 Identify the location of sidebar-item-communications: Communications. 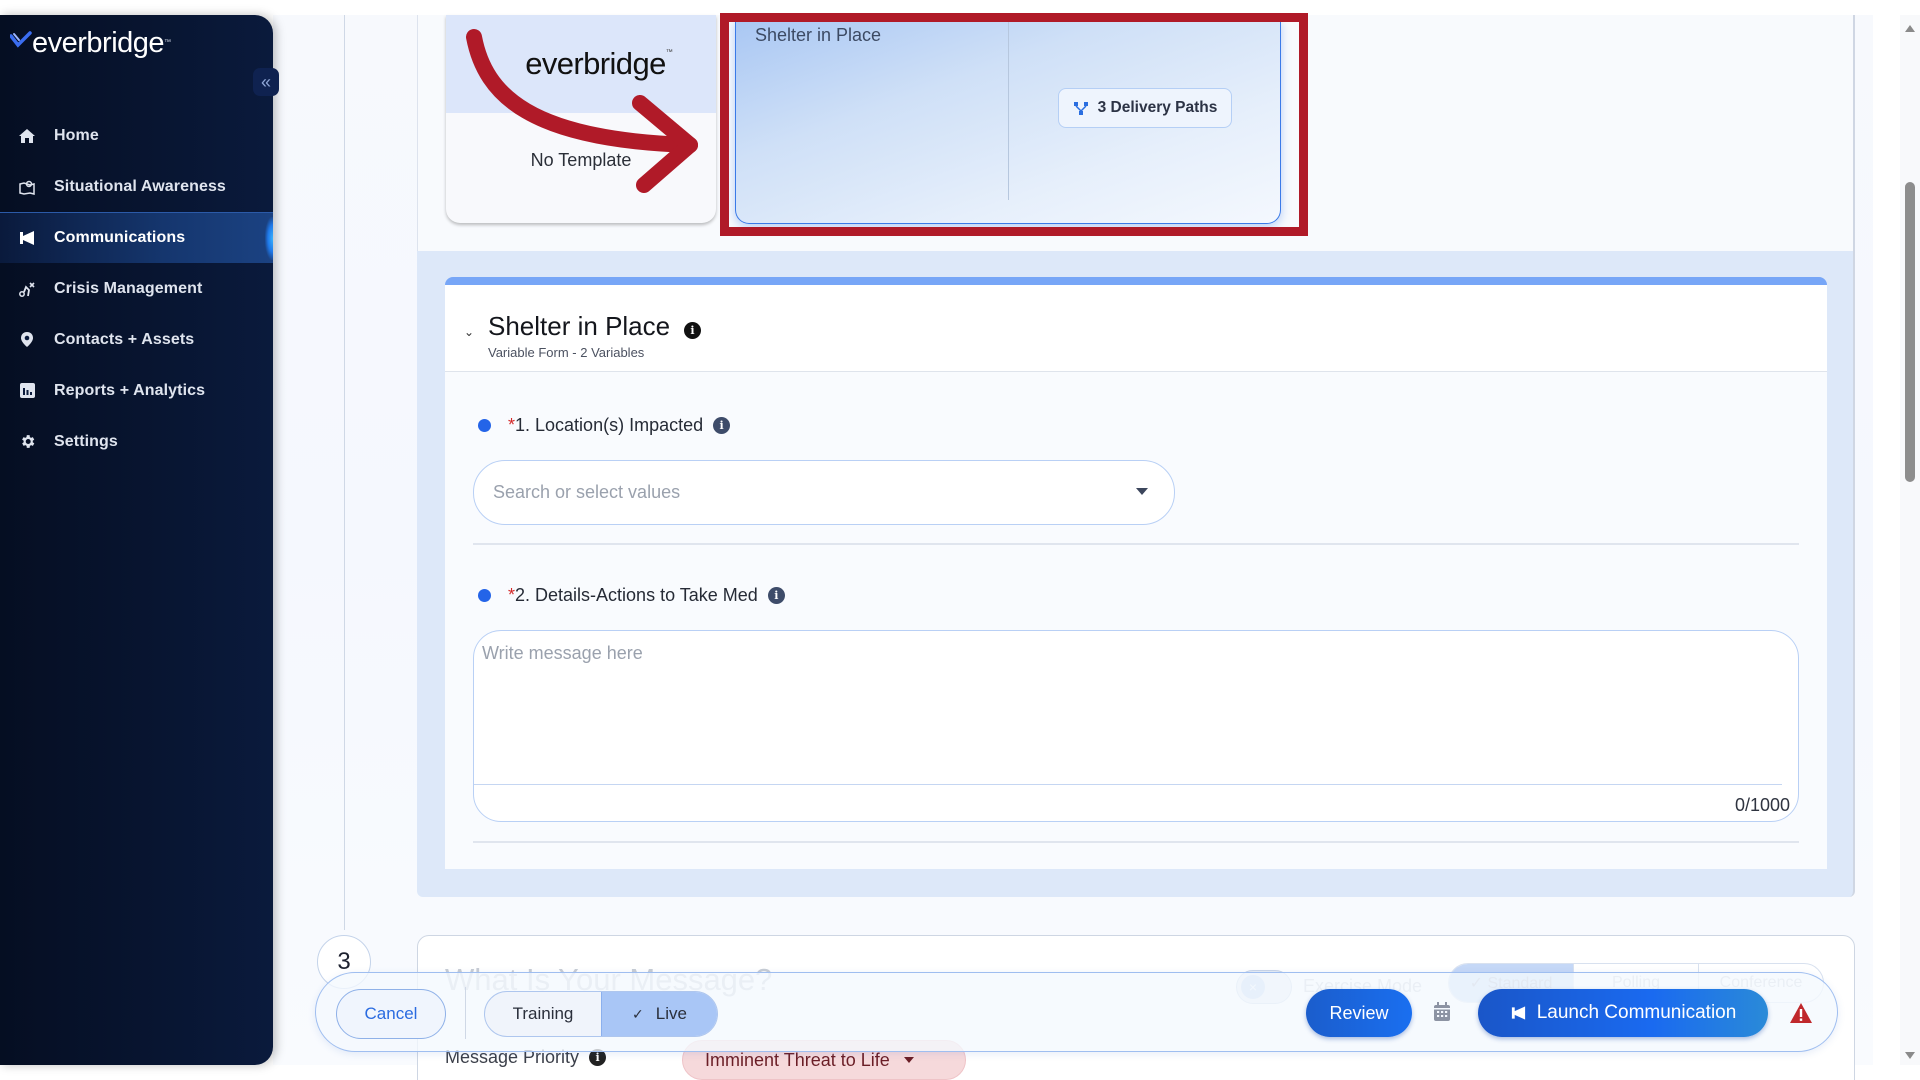
(136, 237).